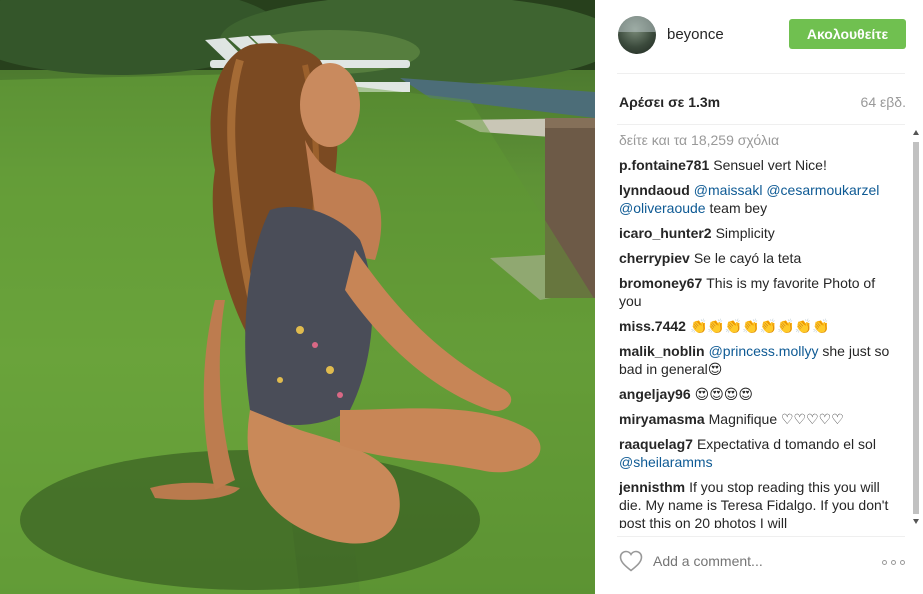  Describe the element at coordinates (847, 34) in the screenshot. I see `following-button: Ακολουθείτε` at that location.